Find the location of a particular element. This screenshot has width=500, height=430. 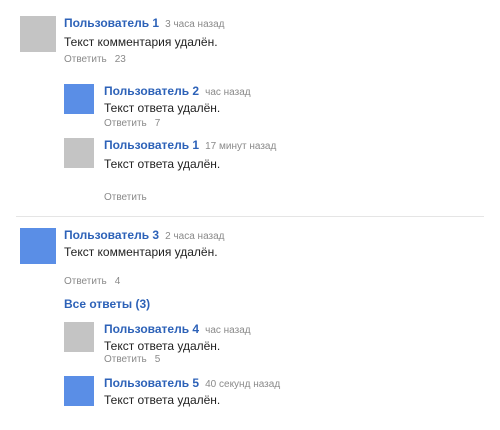

comment-author: Пользователь 2 час назад is located at coordinates (177, 91).